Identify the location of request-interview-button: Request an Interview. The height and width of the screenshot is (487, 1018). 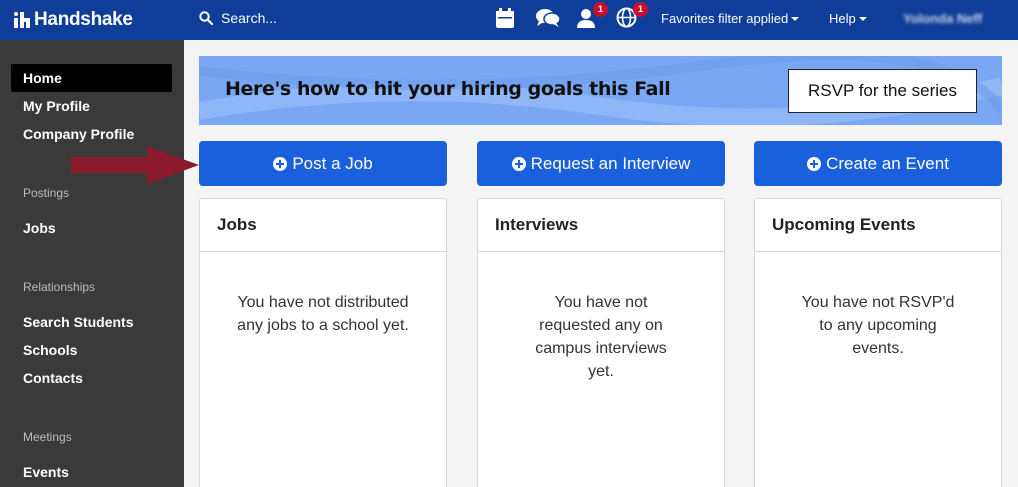
(601, 163).